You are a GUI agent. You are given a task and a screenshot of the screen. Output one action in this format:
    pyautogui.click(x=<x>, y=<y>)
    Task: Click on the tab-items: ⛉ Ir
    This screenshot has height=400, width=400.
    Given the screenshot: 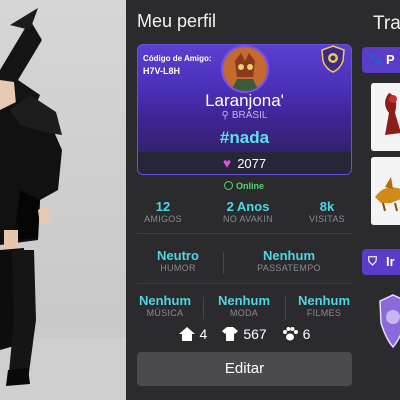 What is the action you would take?
    pyautogui.click(x=381, y=262)
    